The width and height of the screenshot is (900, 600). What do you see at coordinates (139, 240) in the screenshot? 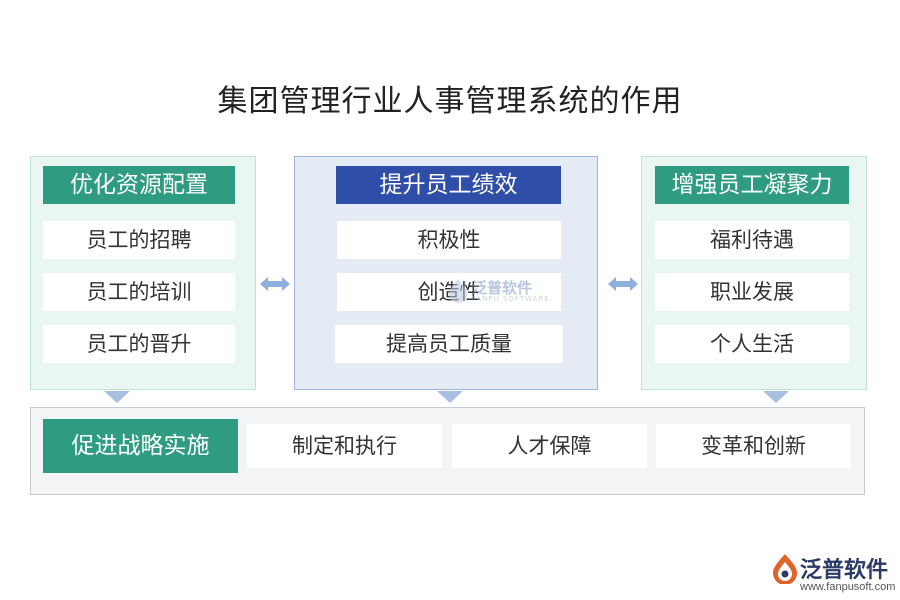
I see `list-item: 员工的招聘` at bounding box center [139, 240].